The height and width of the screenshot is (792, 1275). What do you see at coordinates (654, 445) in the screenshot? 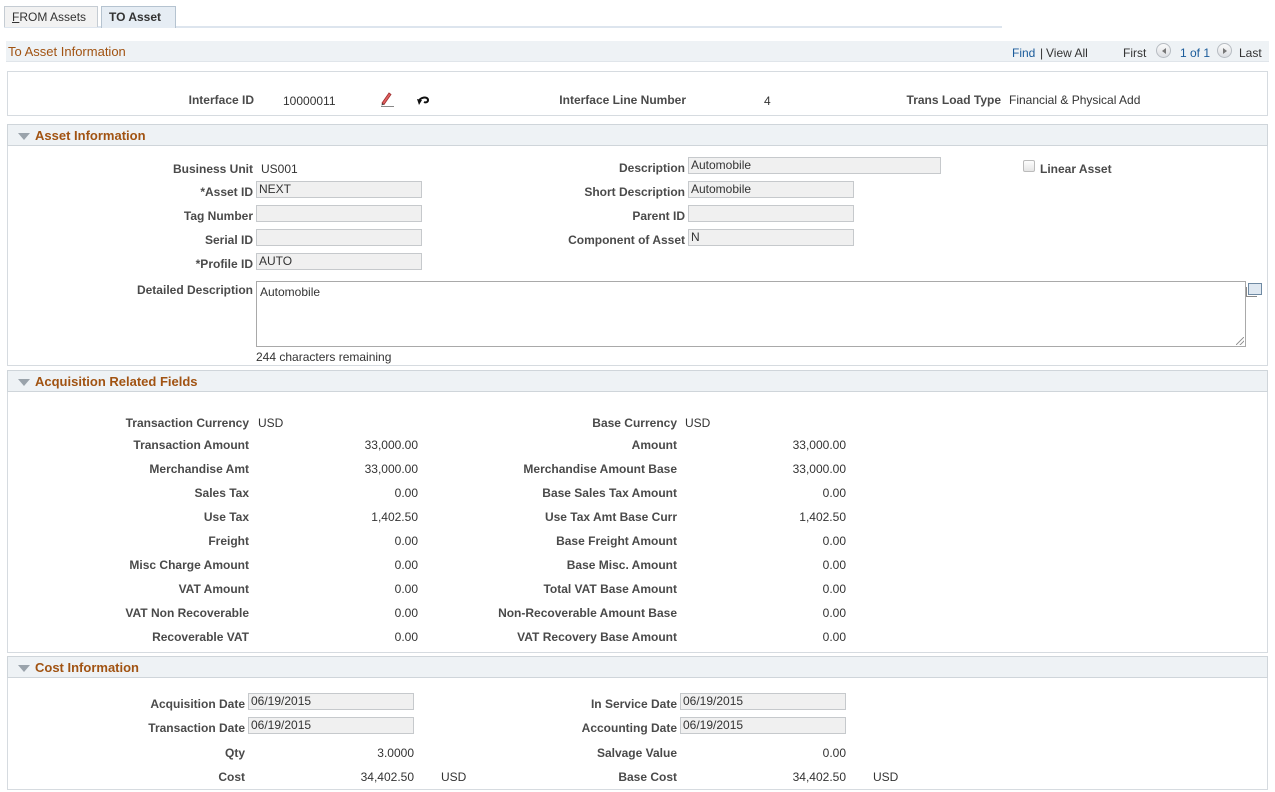
I see `acquisition-right-label: Amount` at bounding box center [654, 445].